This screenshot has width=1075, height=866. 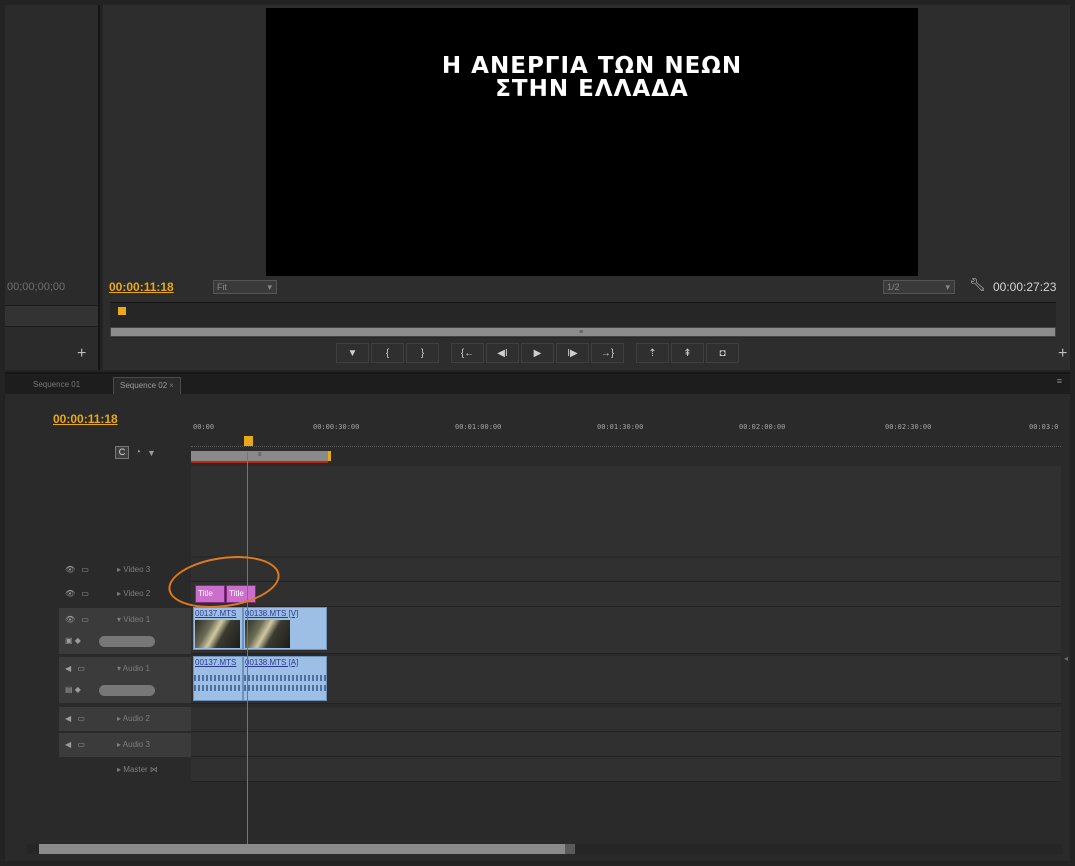 I want to click on marker-icon: ◔, so click(x=138, y=452).